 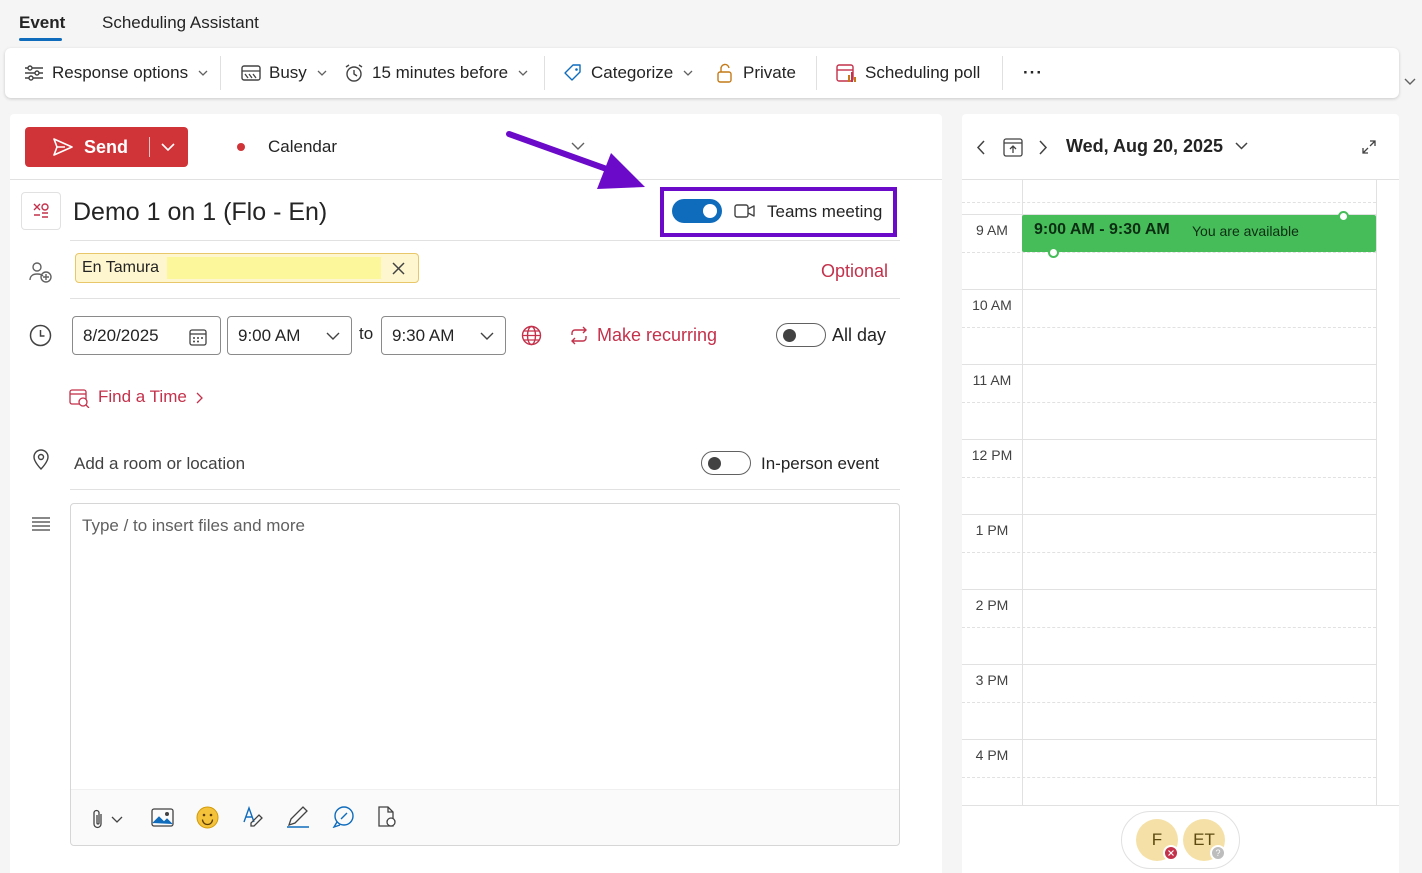 What do you see at coordinates (146, 335) in the screenshot?
I see `start-date-input: 8/20/2025` at bounding box center [146, 335].